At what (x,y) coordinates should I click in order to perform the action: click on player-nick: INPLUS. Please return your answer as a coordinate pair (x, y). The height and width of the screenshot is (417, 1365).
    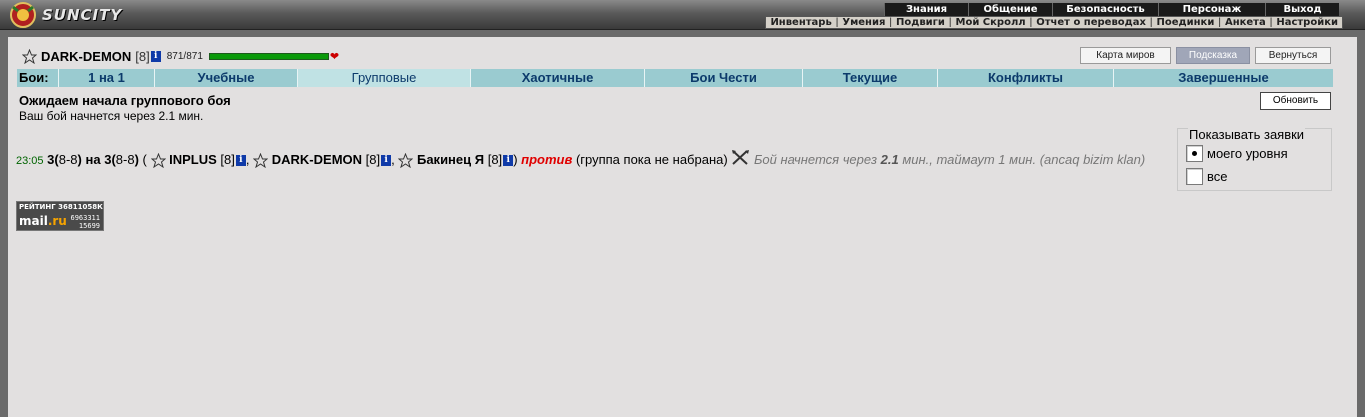
    Looking at the image, I should click on (193, 159).